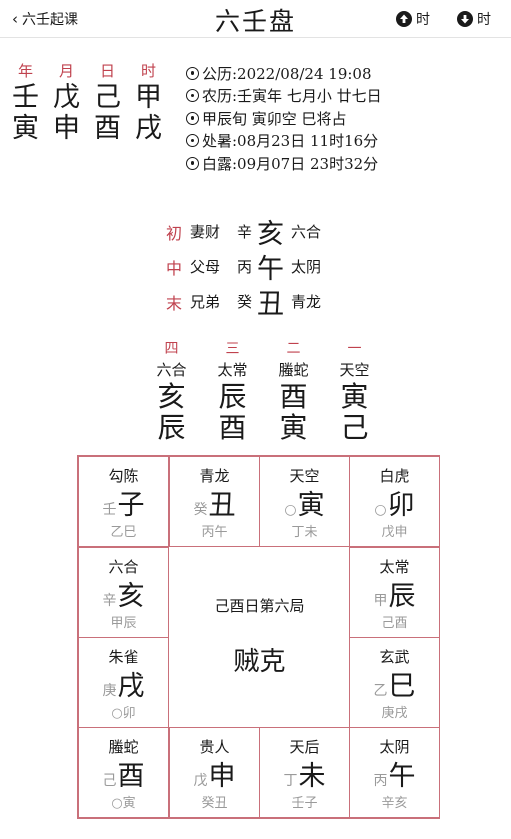  What do you see at coordinates (284, 73) in the screenshot?
I see `info-gregorian: 公历:2022/08/24 19:08` at bounding box center [284, 73].